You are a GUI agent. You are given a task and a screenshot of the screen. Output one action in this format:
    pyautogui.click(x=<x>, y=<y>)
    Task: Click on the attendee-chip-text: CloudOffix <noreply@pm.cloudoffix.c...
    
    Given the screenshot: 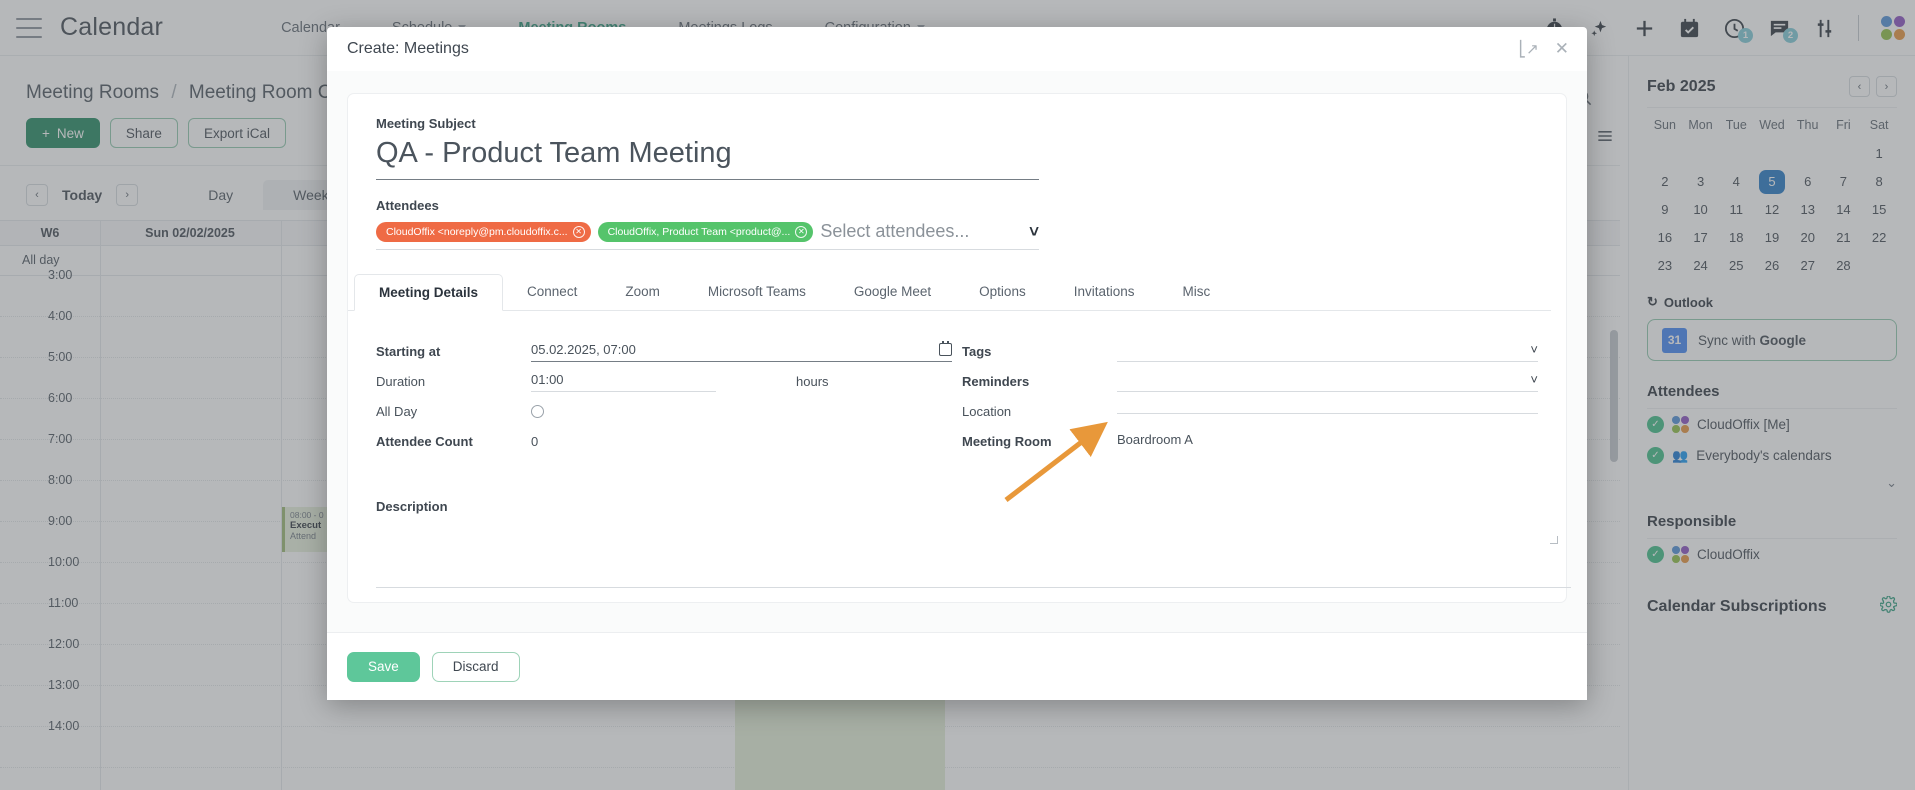 What is the action you would take?
    pyautogui.click(x=477, y=231)
    